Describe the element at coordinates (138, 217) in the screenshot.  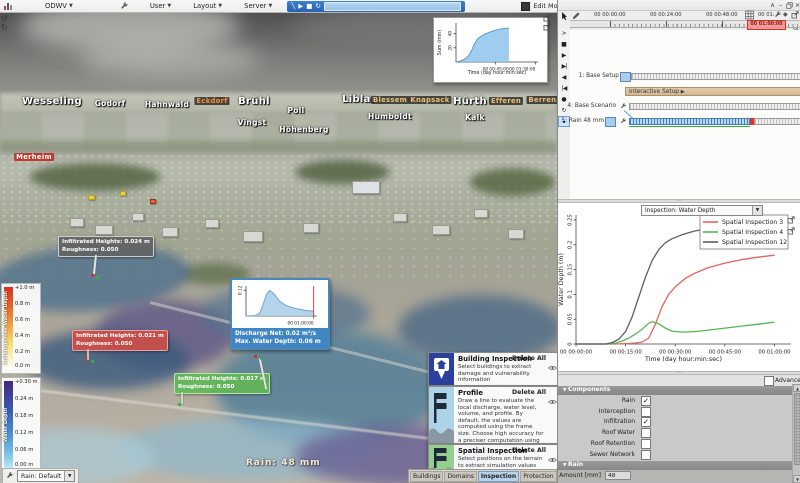
I see `building` at that location.